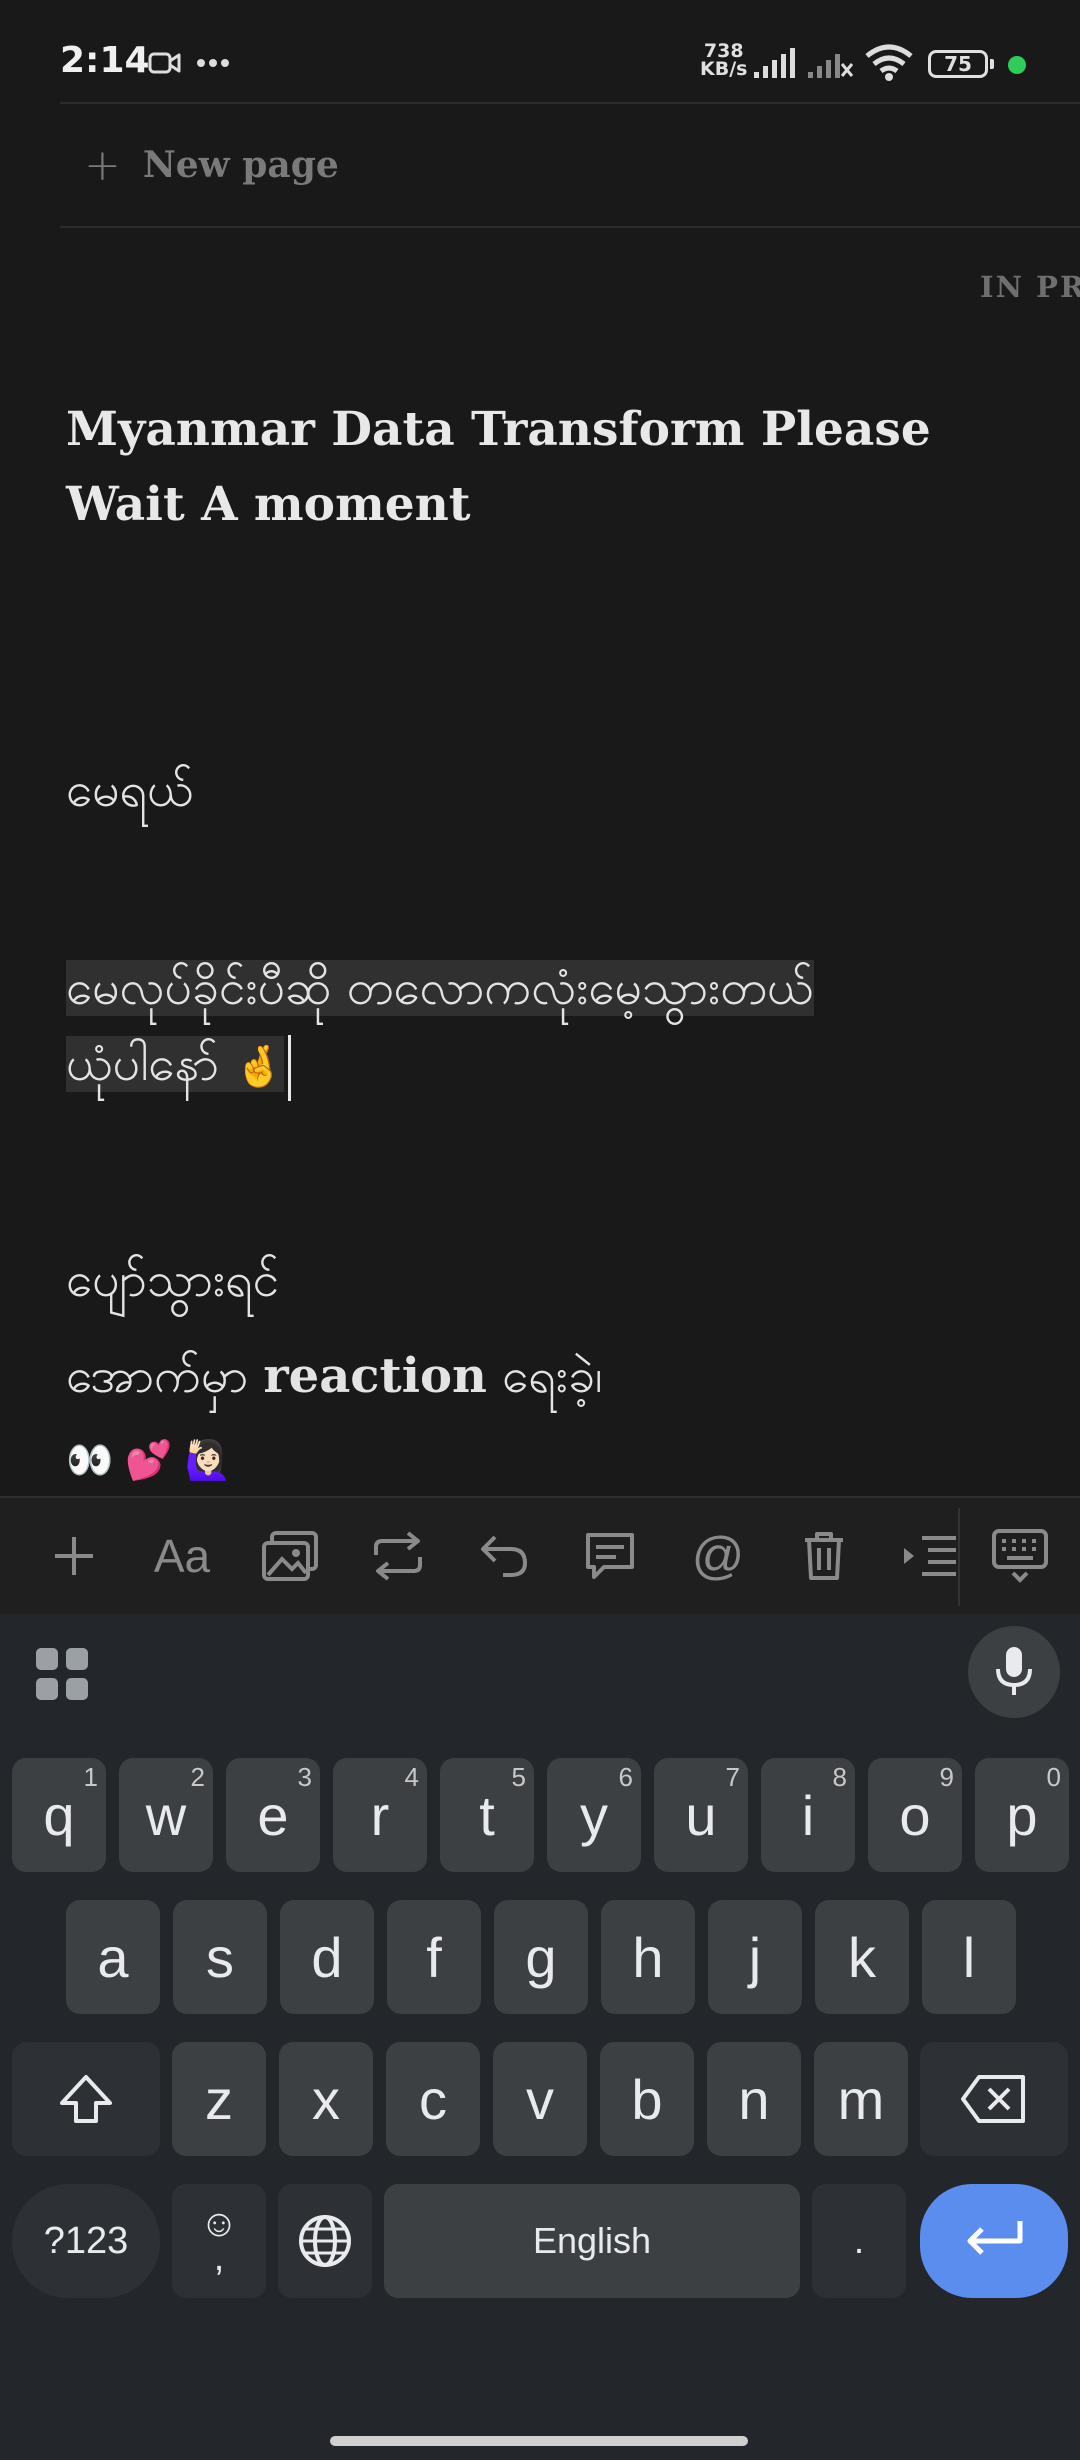 Image resolution: width=1080 pixels, height=2460 pixels. Describe the element at coordinates (859, 2241) in the screenshot. I see `period-key: .` at that location.